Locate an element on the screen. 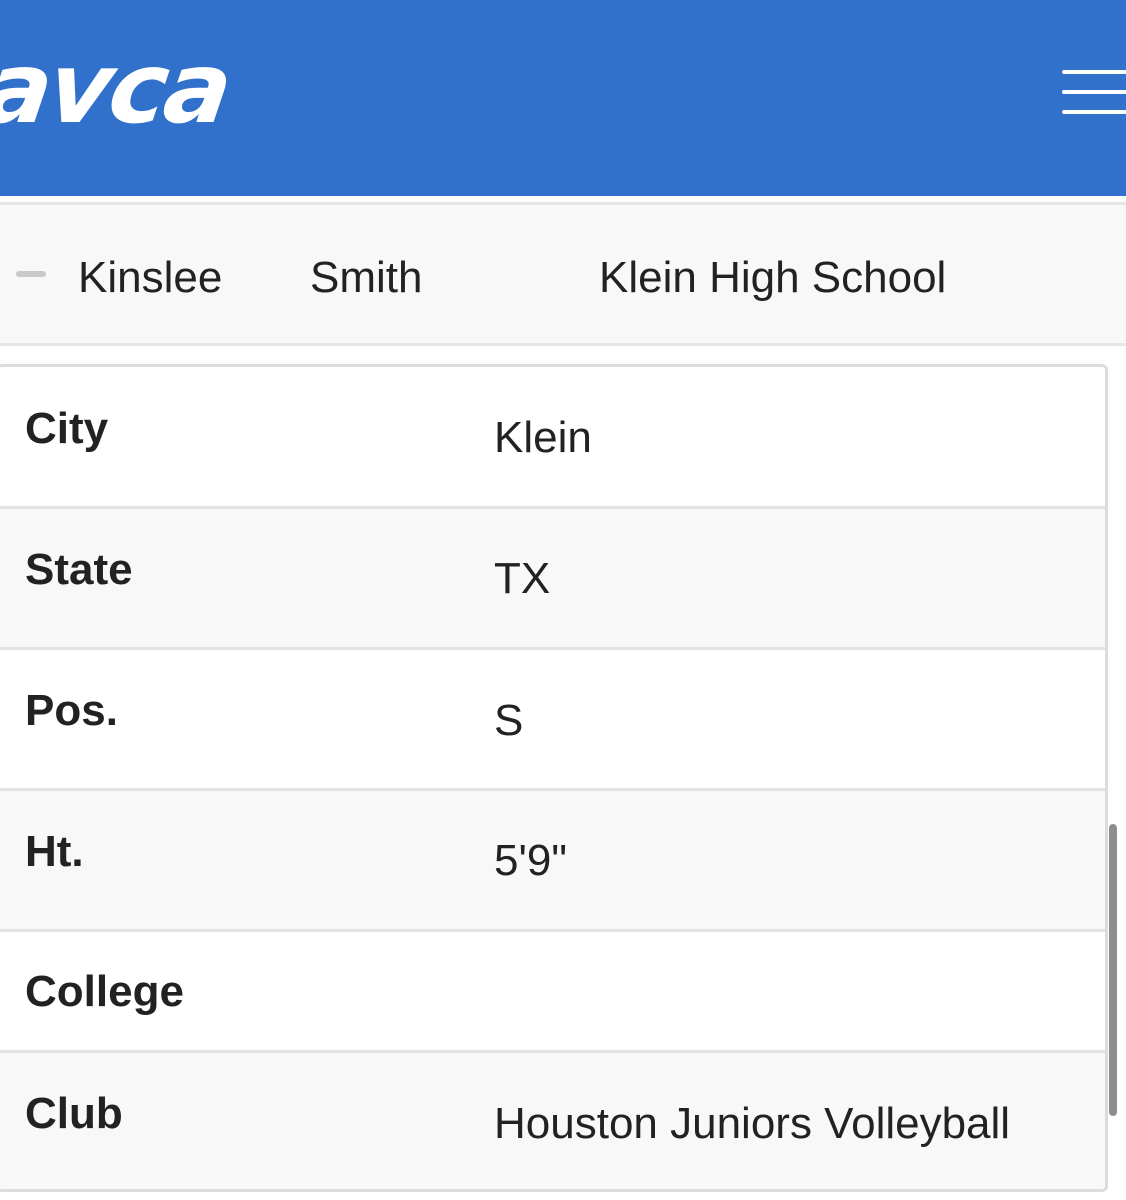 This screenshot has width=1126, height=1200. detail-value: TX is located at coordinates (522, 578).